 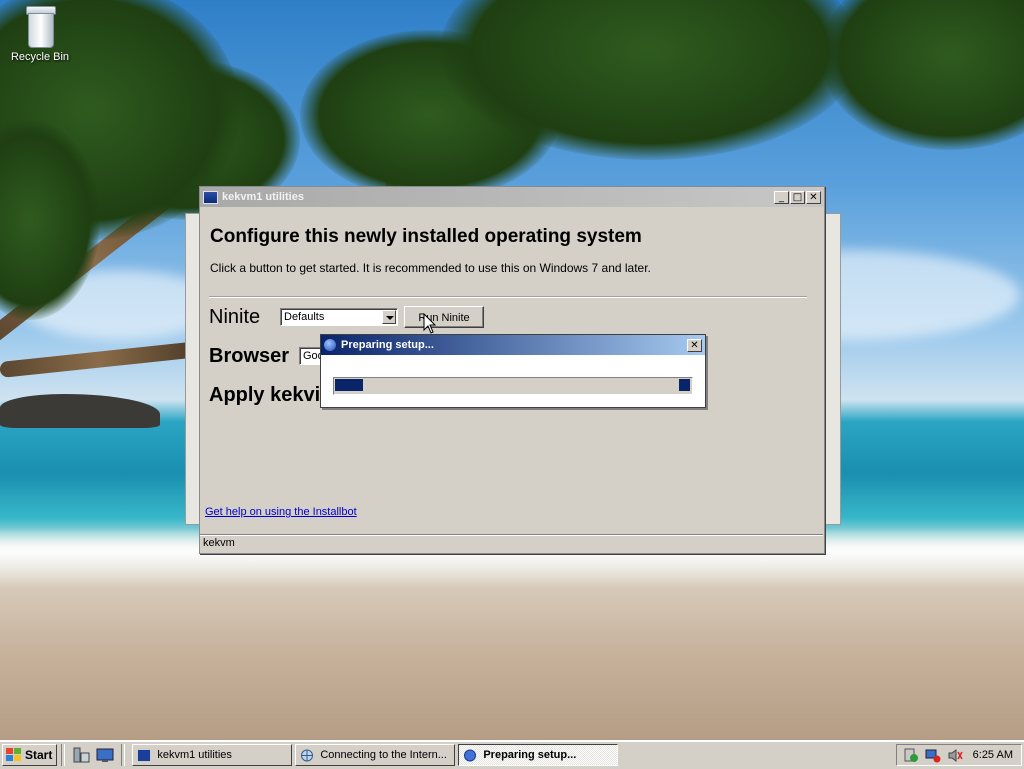 What do you see at coordinates (81, 755) in the screenshot?
I see `server-manager-icon` at bounding box center [81, 755].